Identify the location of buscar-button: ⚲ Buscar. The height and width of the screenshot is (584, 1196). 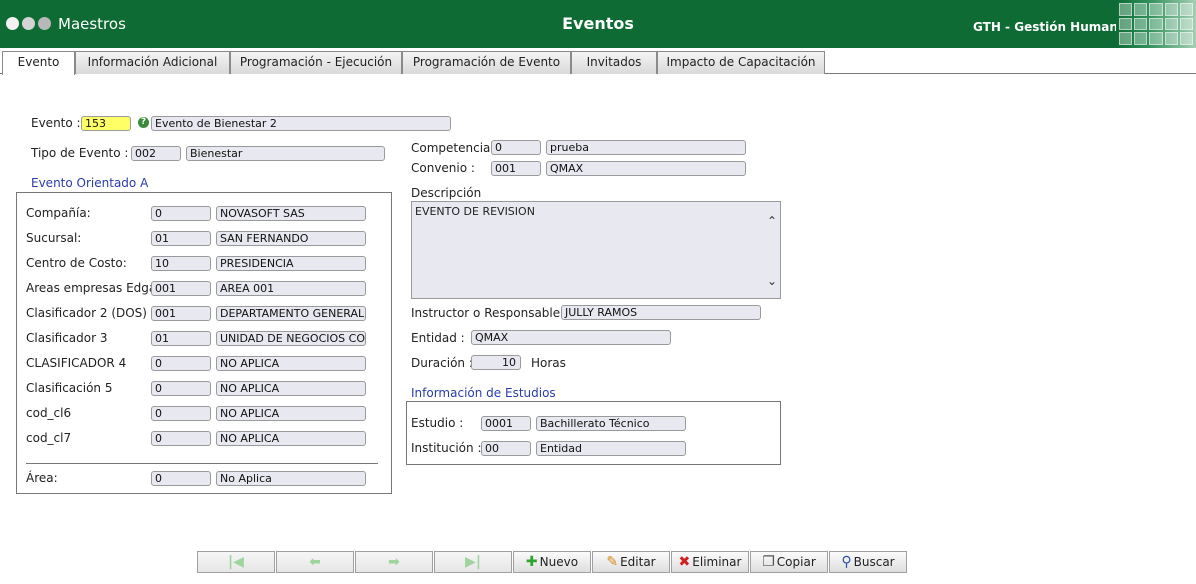
(868, 562).